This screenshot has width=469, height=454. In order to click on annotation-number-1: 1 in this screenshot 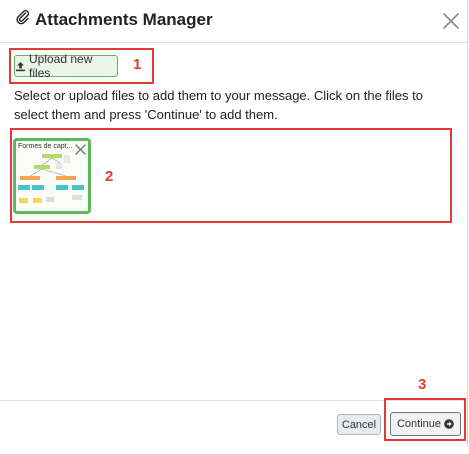, I will do `click(137, 64)`.